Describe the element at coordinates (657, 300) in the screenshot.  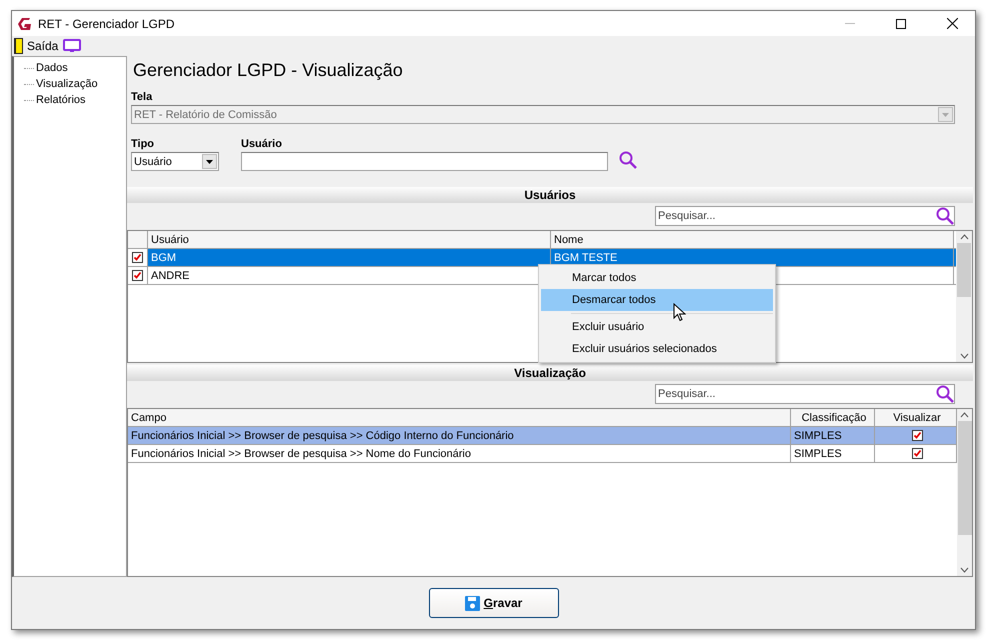
I see `menu-item: Desmarcar todos` at that location.